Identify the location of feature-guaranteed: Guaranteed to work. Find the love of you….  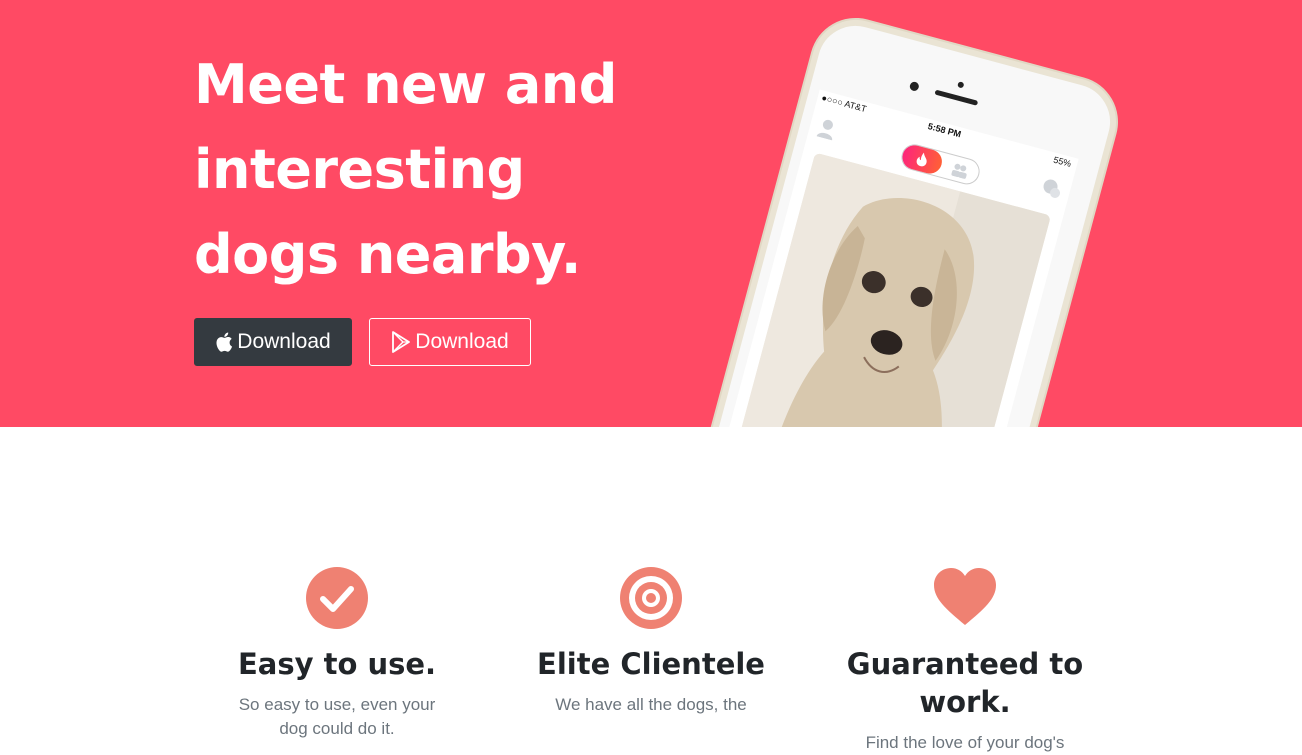
(965, 660).